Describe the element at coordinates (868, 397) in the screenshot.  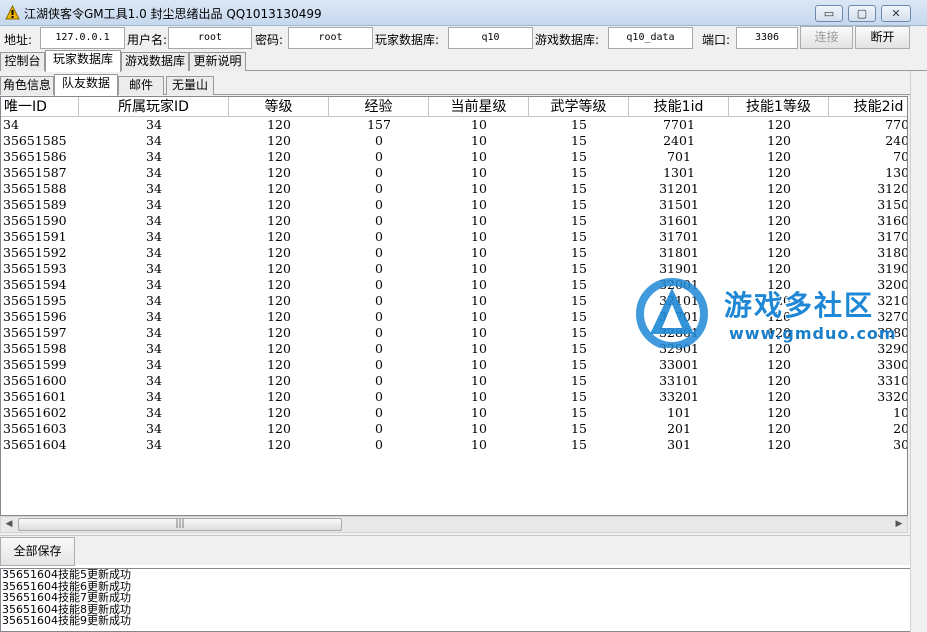
I see `table-cell: 33202` at that location.